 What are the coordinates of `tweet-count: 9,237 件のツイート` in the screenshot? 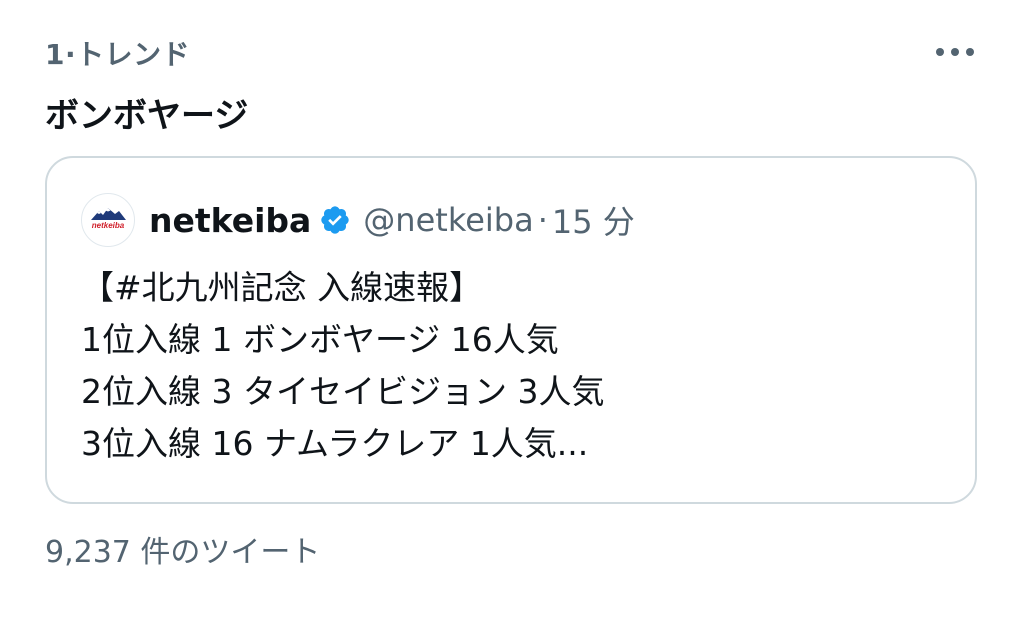 It's located at (183, 552).